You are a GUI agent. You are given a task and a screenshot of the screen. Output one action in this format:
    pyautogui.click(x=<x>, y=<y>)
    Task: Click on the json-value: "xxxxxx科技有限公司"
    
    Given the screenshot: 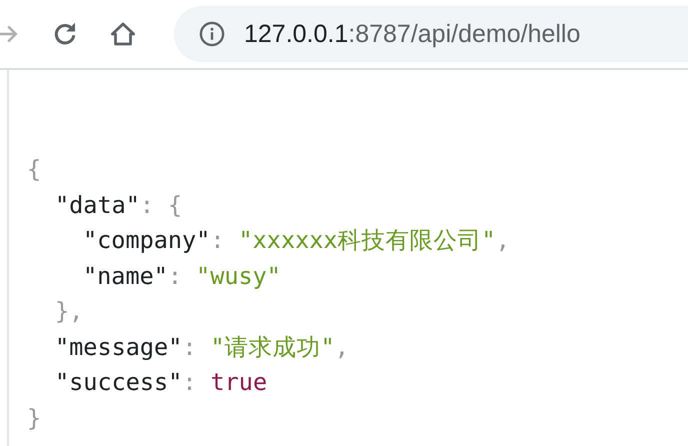 What is the action you would take?
    pyautogui.click(x=367, y=240)
    